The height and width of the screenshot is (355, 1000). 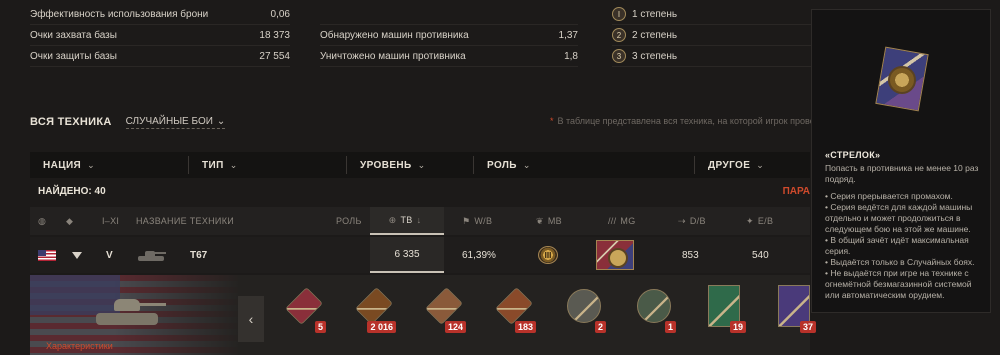 I want to click on achievement-count: 1, so click(x=670, y=327).